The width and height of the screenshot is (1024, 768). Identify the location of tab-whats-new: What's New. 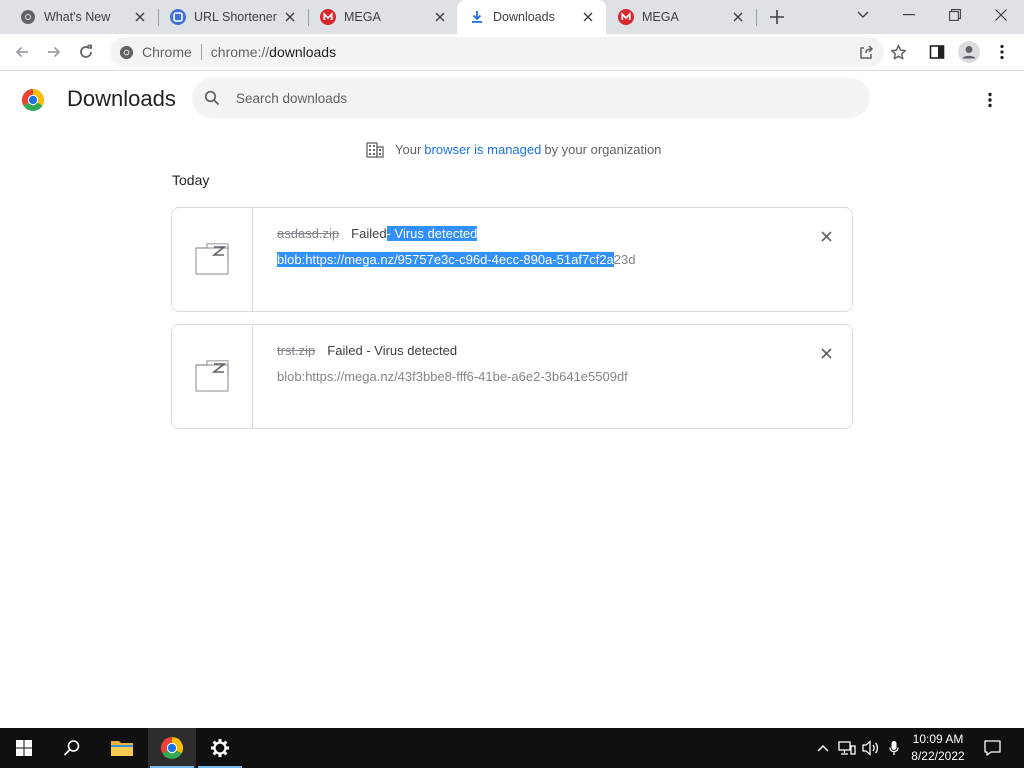
(79, 17).